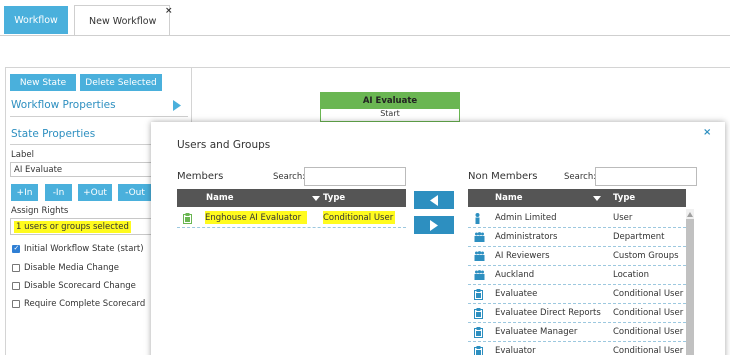 The image size is (730, 355). I want to click on state-node-subtitle: Start, so click(390, 115).